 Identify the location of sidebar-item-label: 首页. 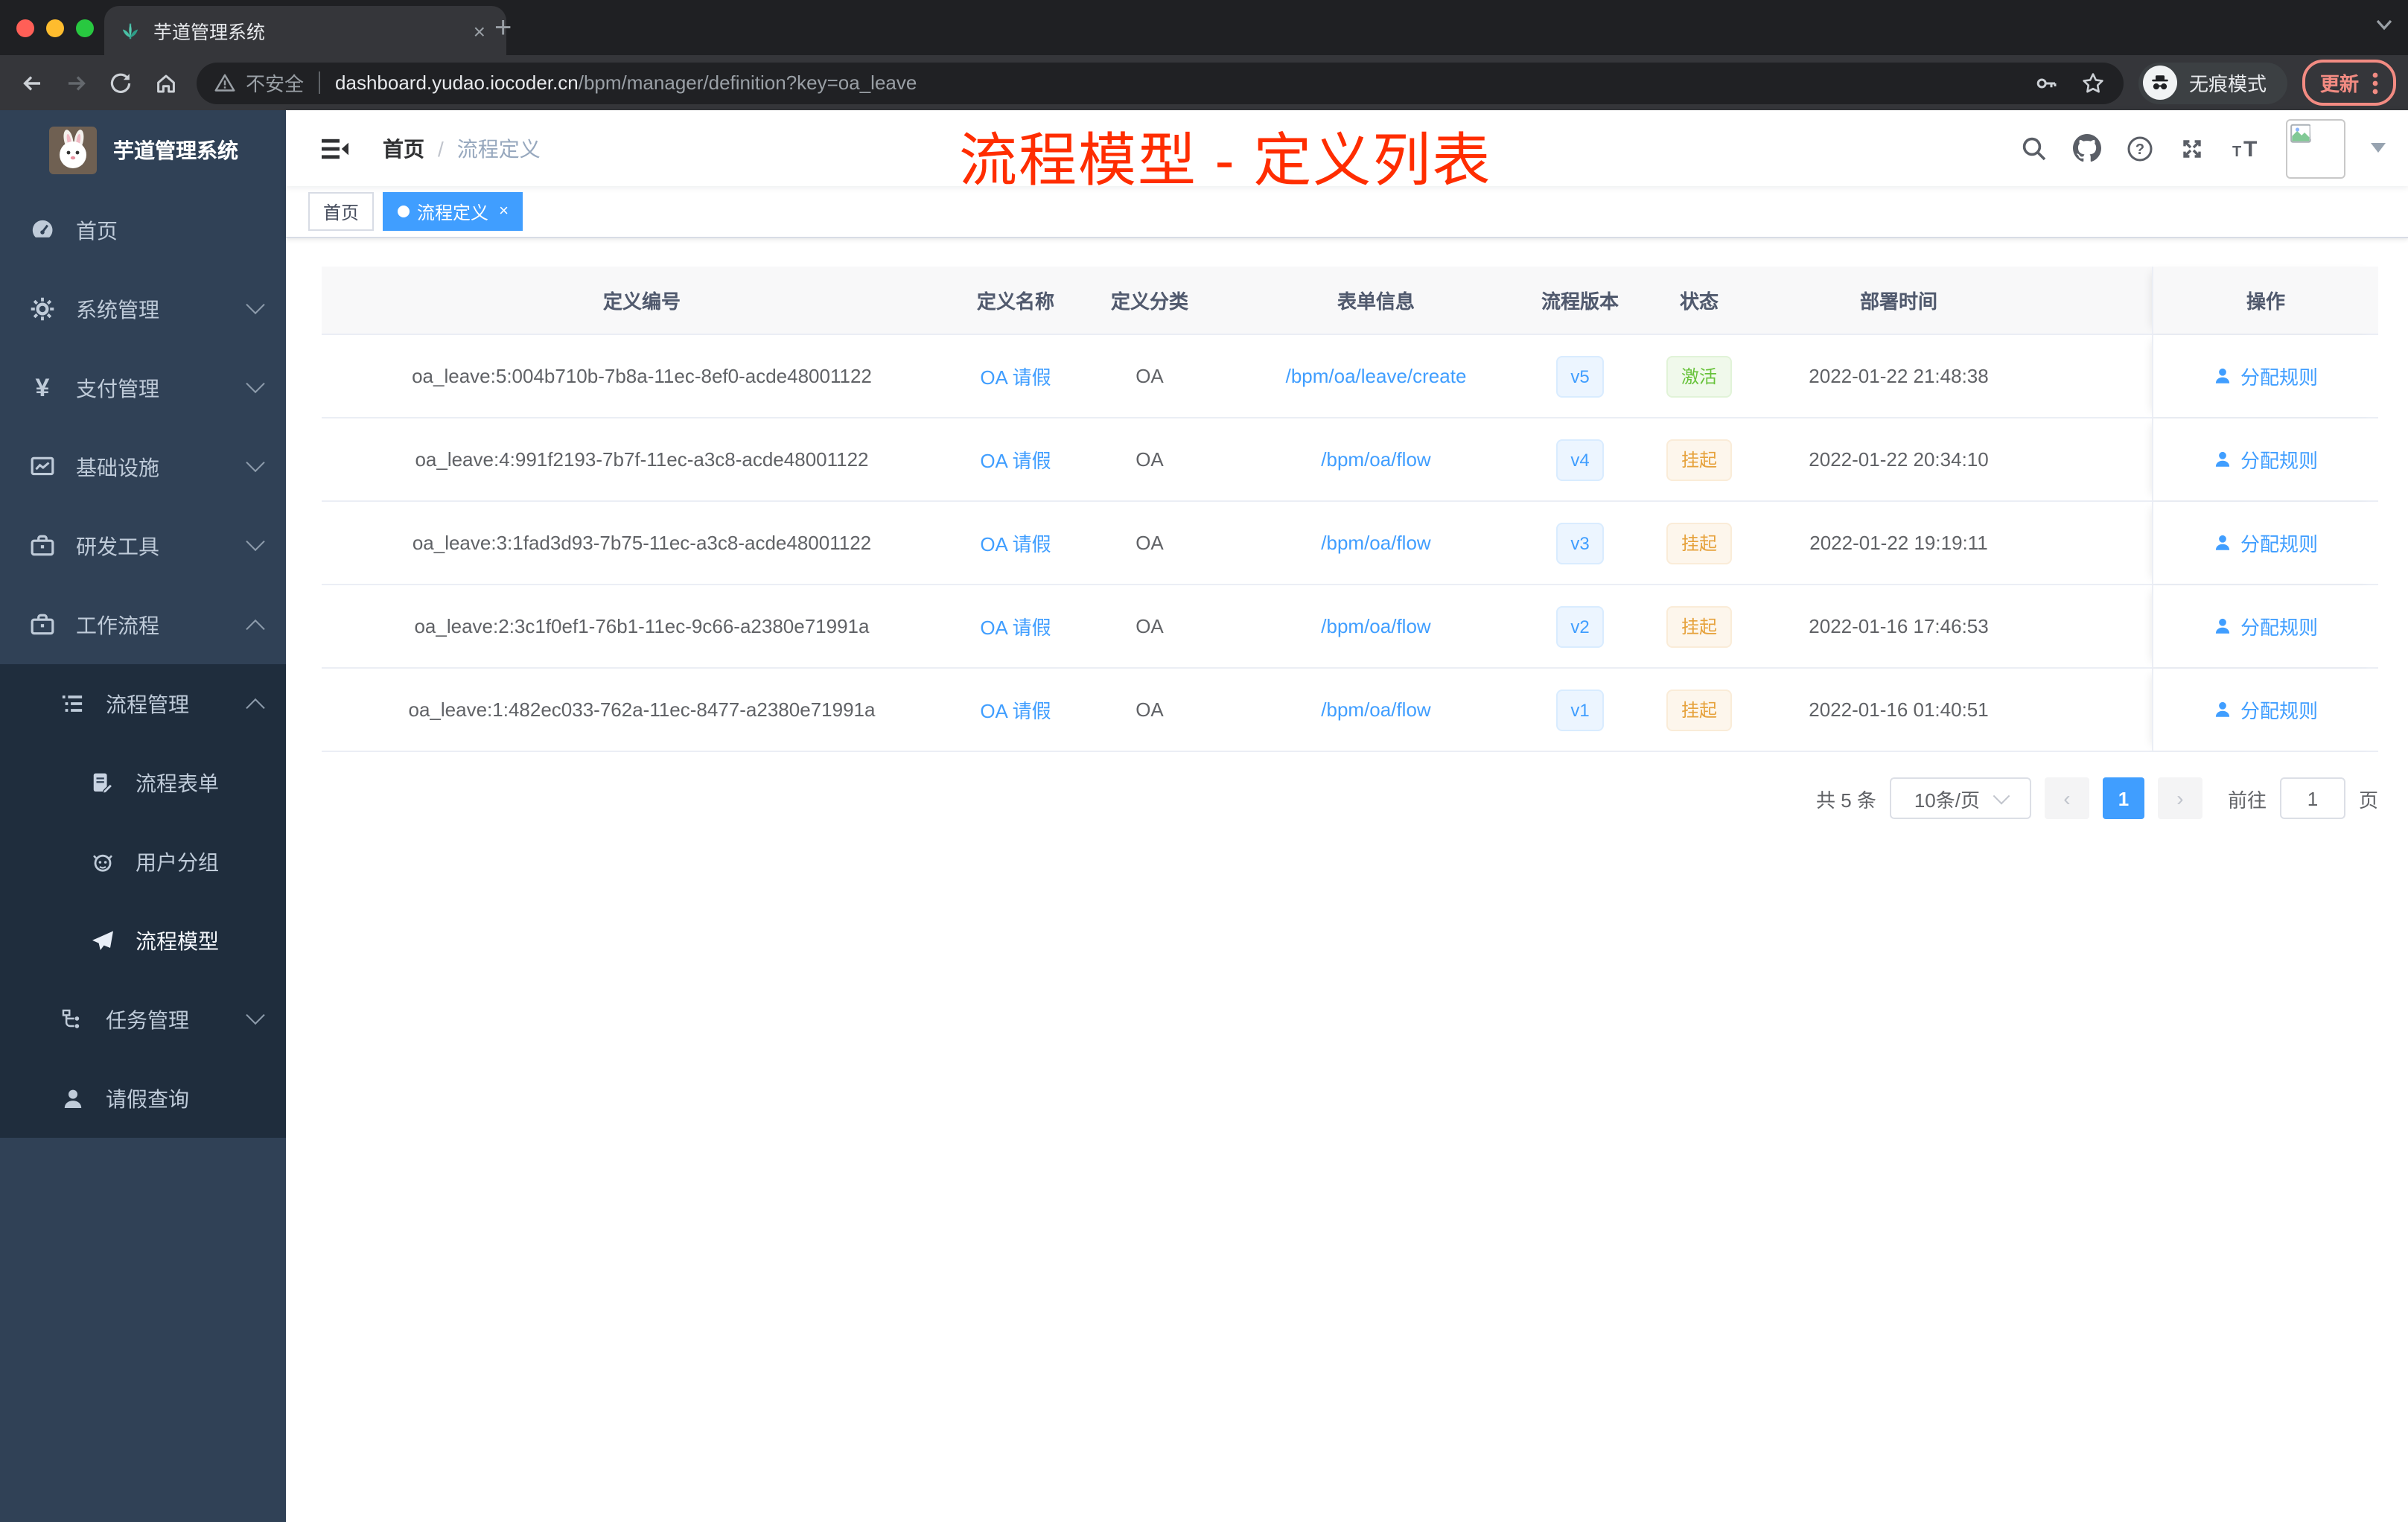
(97, 230).